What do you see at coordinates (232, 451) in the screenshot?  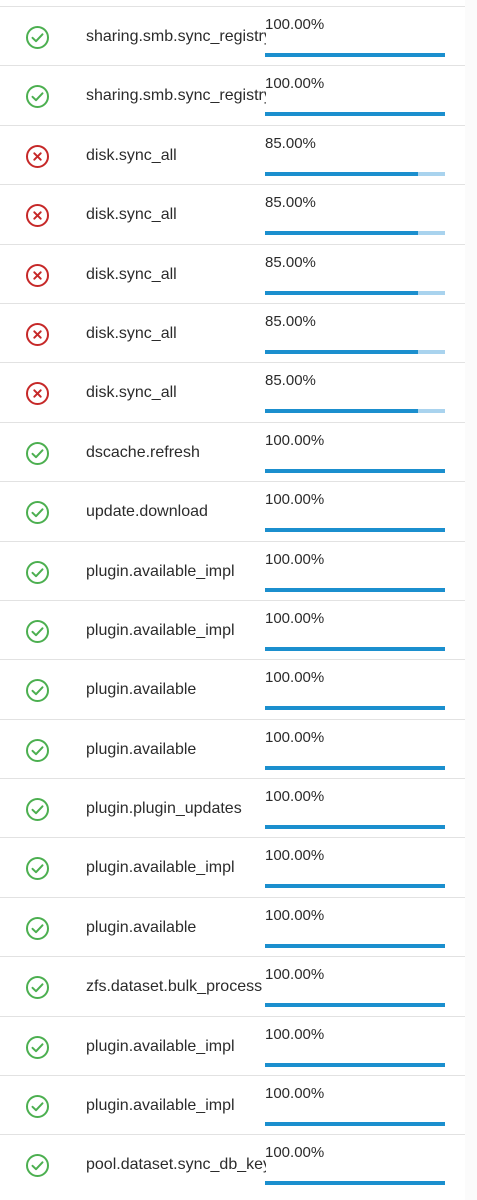 I see `job-row: dscache.refresh 100.00%` at bounding box center [232, 451].